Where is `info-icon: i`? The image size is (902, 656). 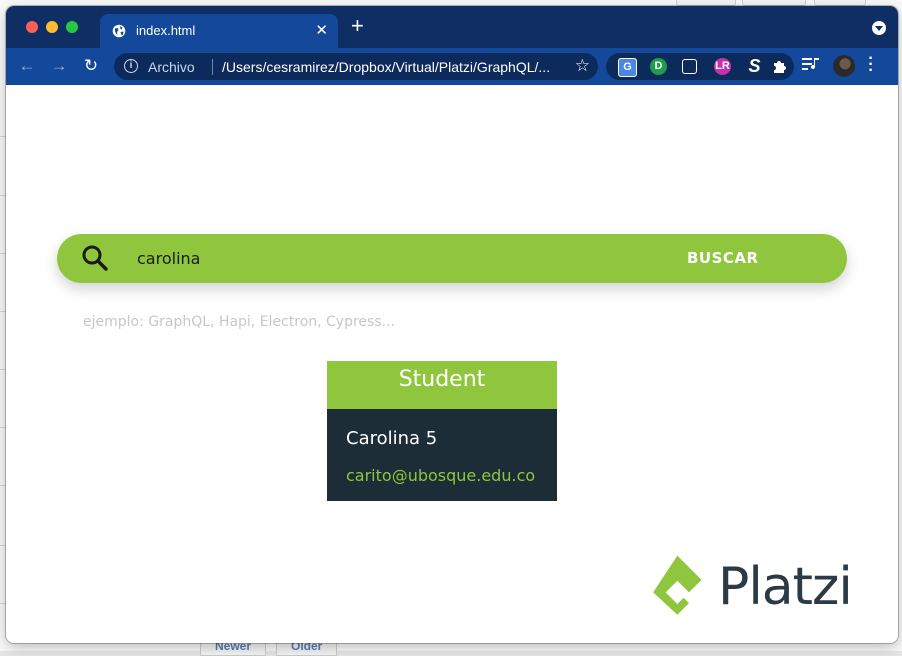
info-icon: i is located at coordinates (131, 66).